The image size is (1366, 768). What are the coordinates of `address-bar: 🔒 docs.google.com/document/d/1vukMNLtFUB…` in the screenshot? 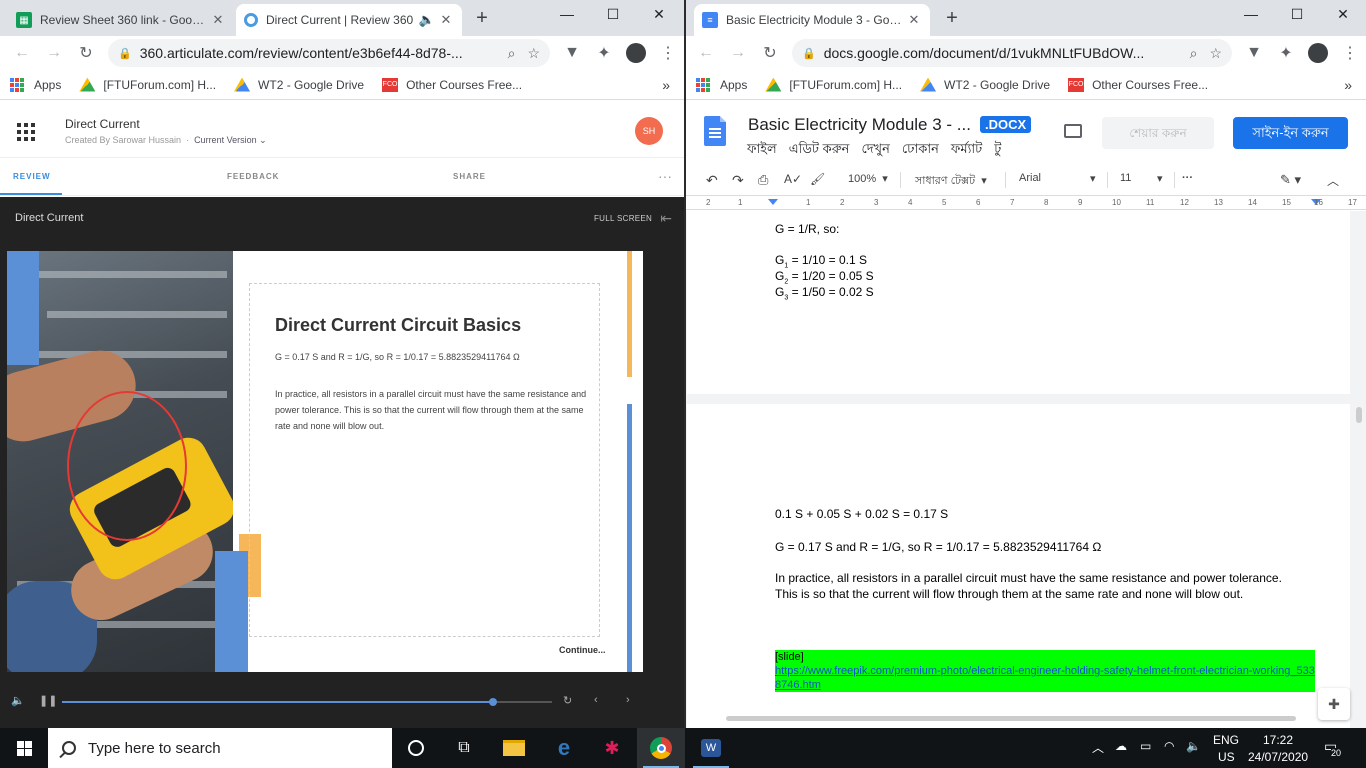 It's located at (1012, 53).